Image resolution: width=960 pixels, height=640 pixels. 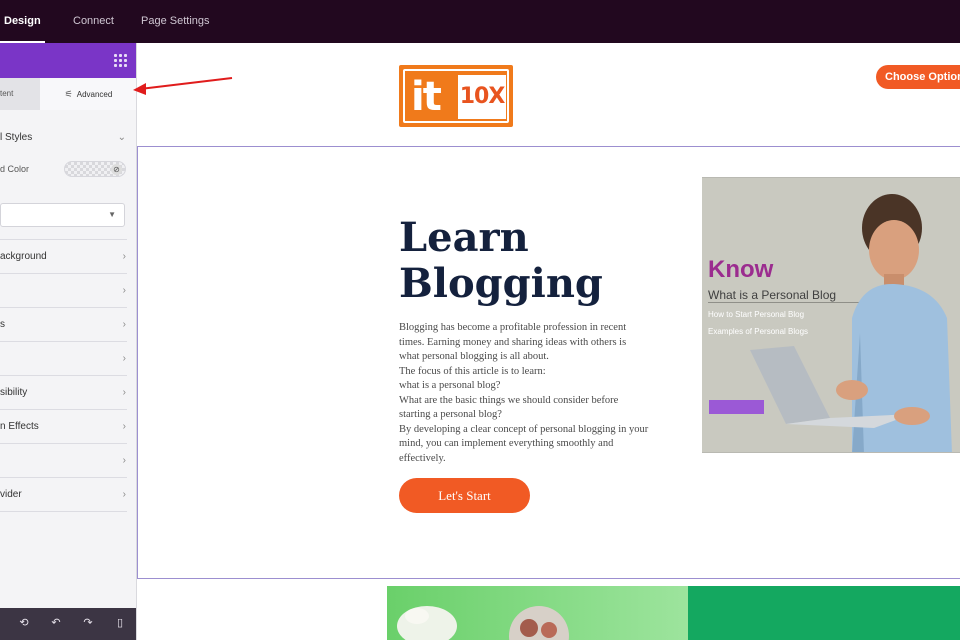 What do you see at coordinates (64, 426) in the screenshot?
I see `row-effects: n Effects ›` at bounding box center [64, 426].